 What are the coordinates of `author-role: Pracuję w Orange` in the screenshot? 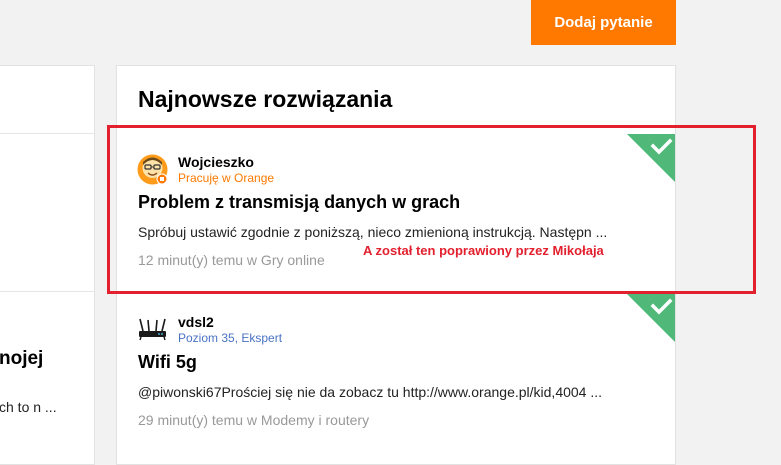 It's located at (226, 178).